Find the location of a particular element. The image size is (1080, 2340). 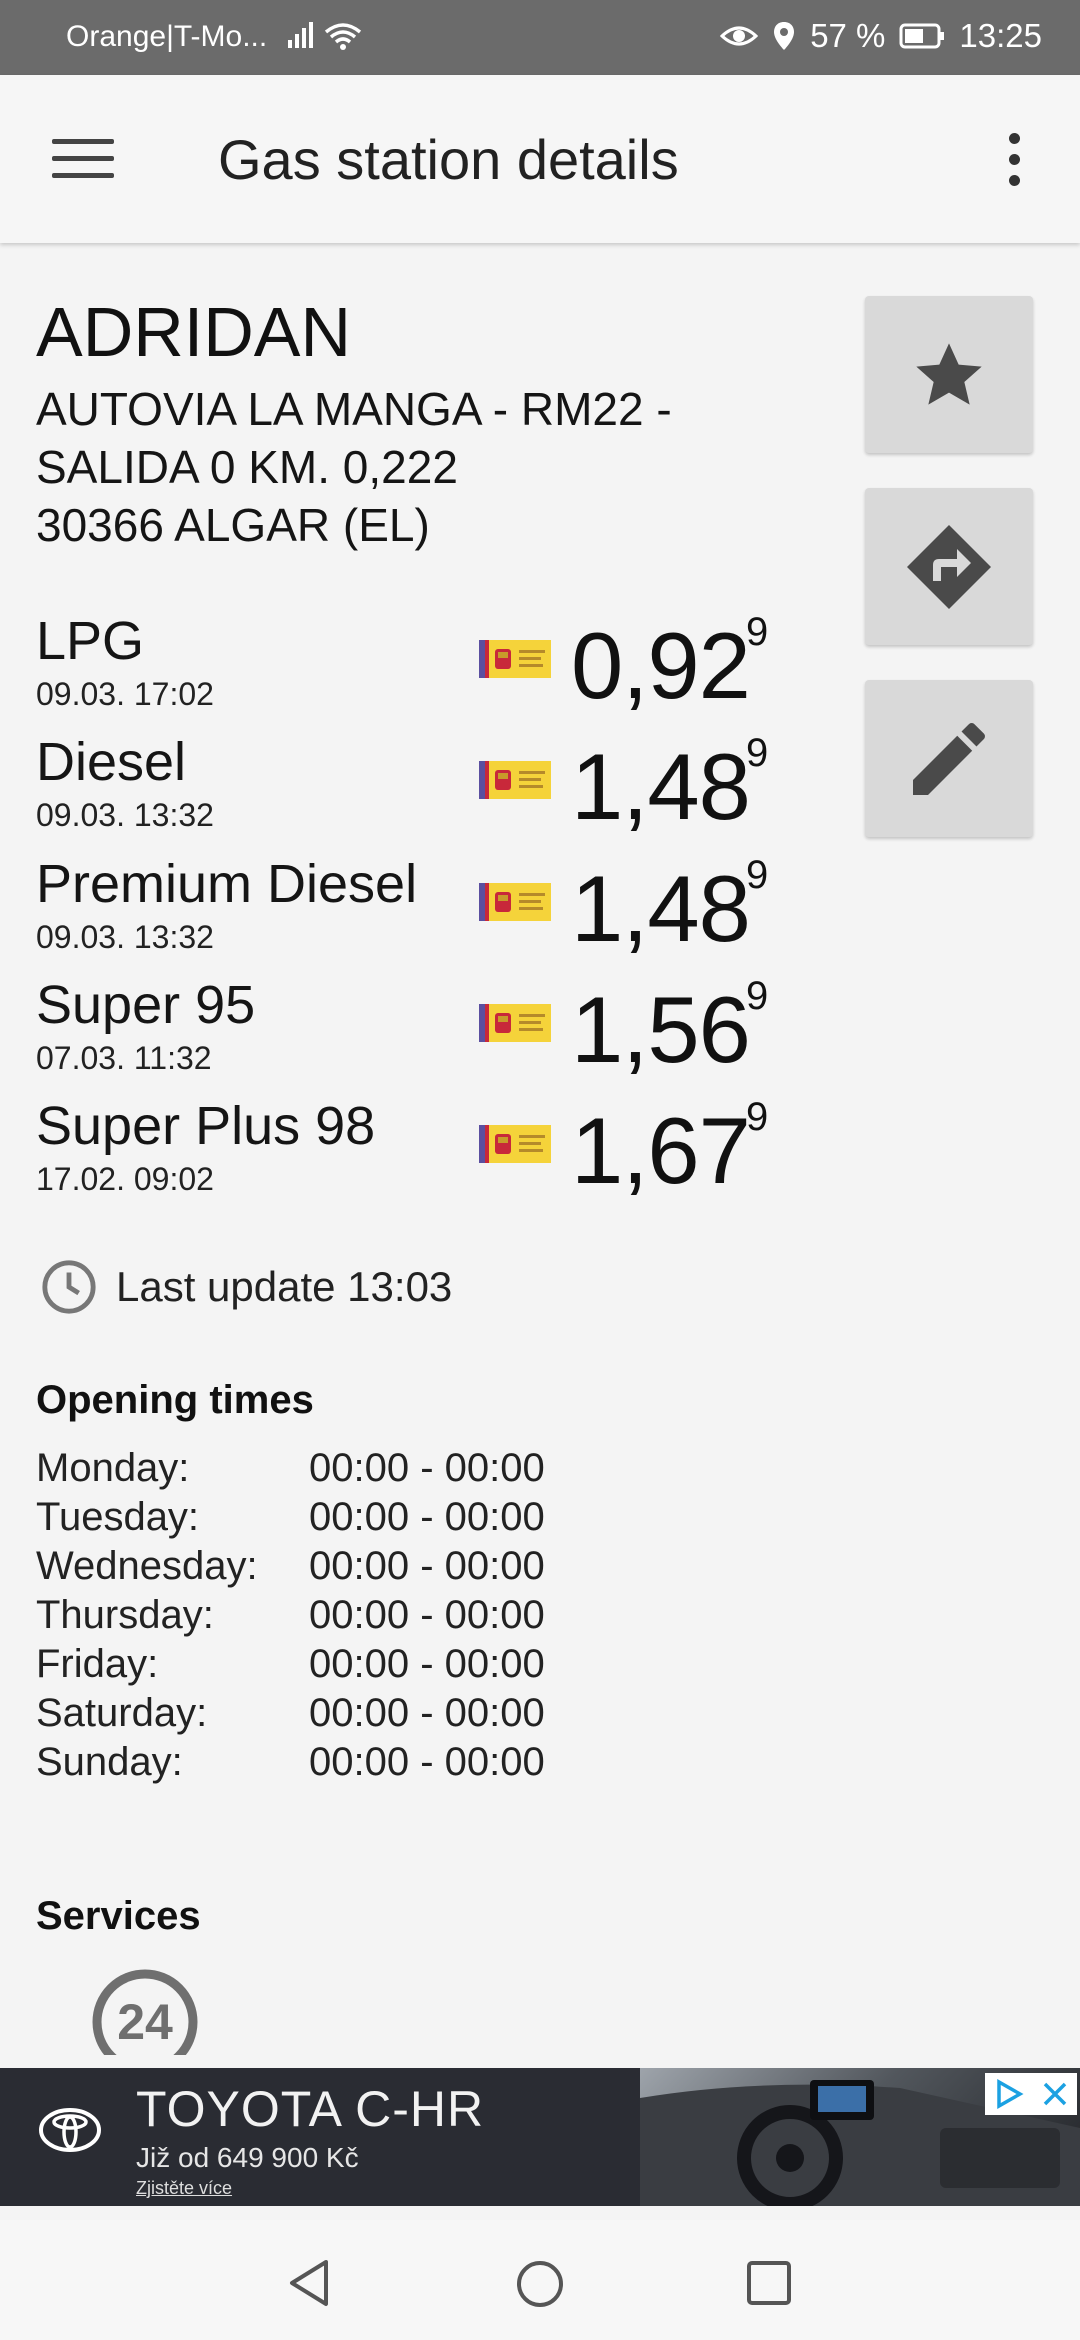

adchoices-icon is located at coordinates (1009, 2094).